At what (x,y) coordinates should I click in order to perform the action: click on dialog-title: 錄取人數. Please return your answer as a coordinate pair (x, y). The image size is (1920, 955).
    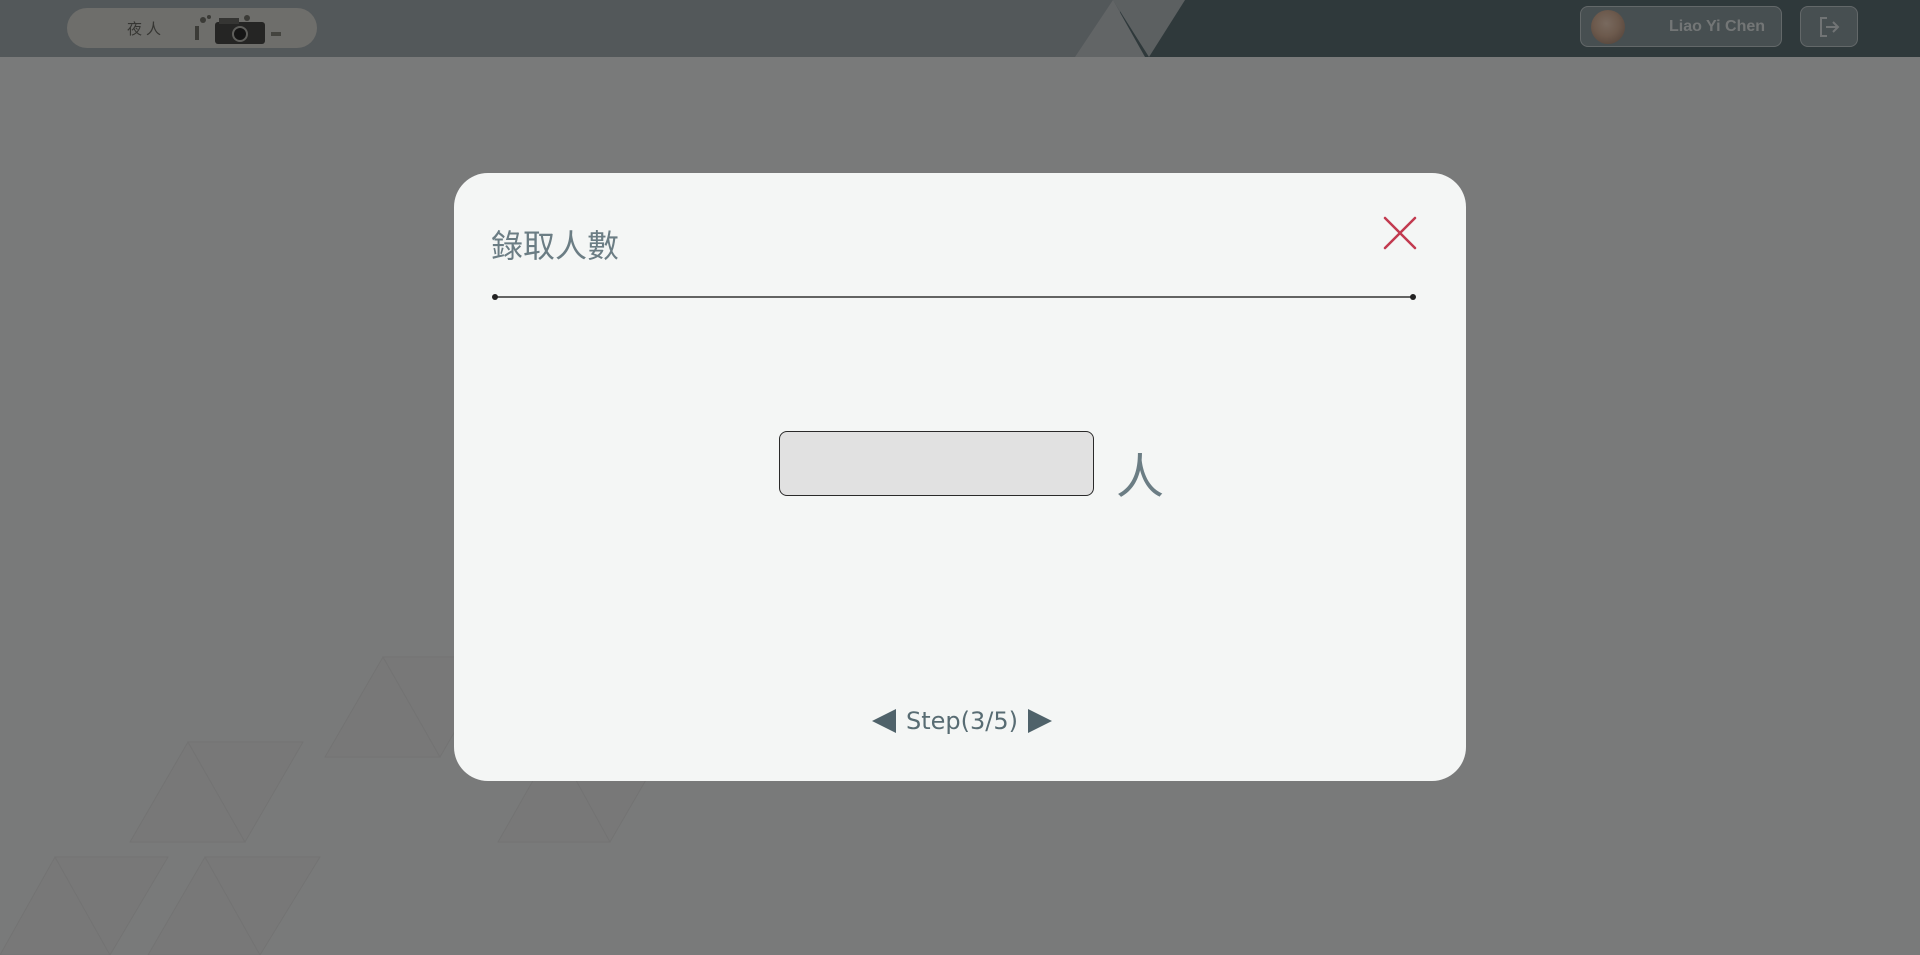
    Looking at the image, I should click on (555, 246).